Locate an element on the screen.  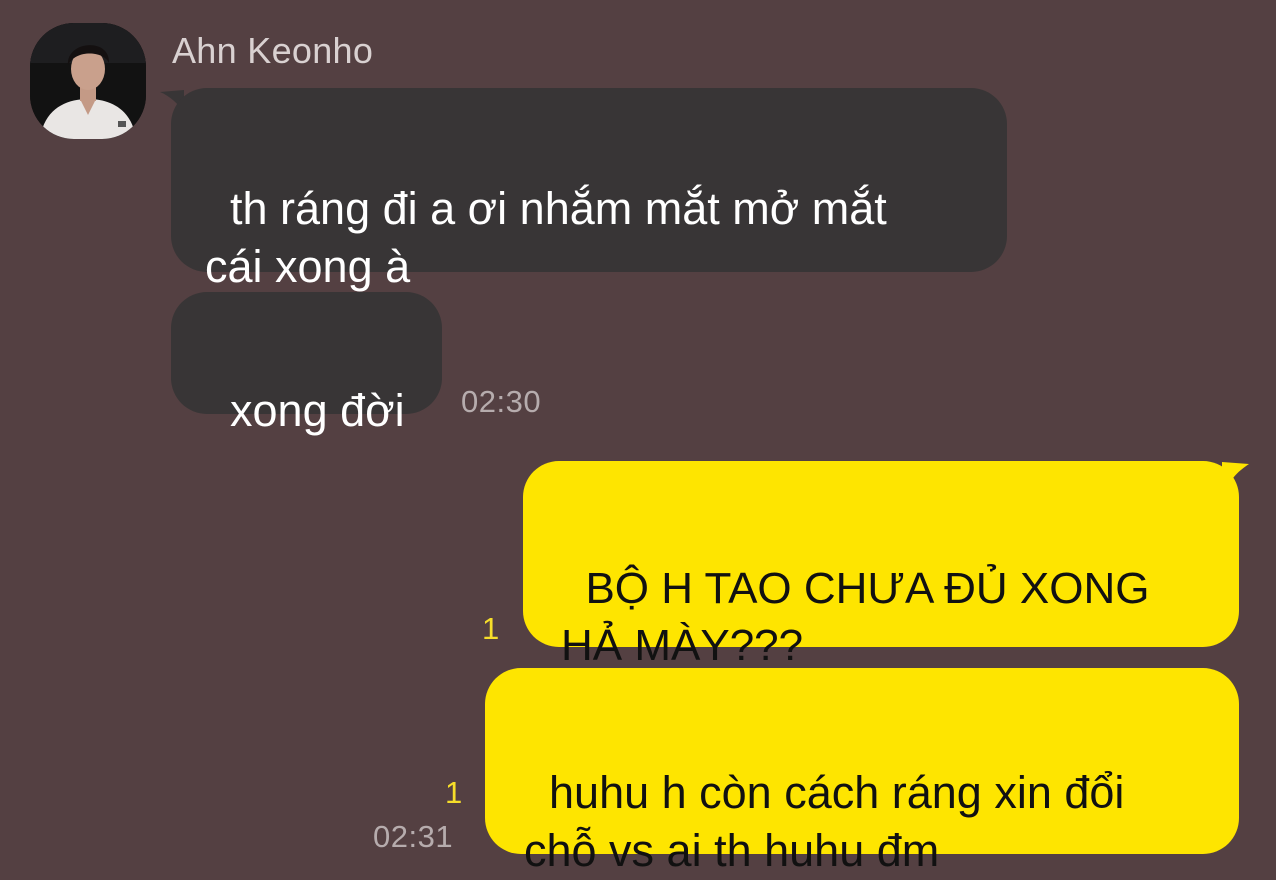
sender-name: Ahn Keonho is located at coordinates (273, 50).